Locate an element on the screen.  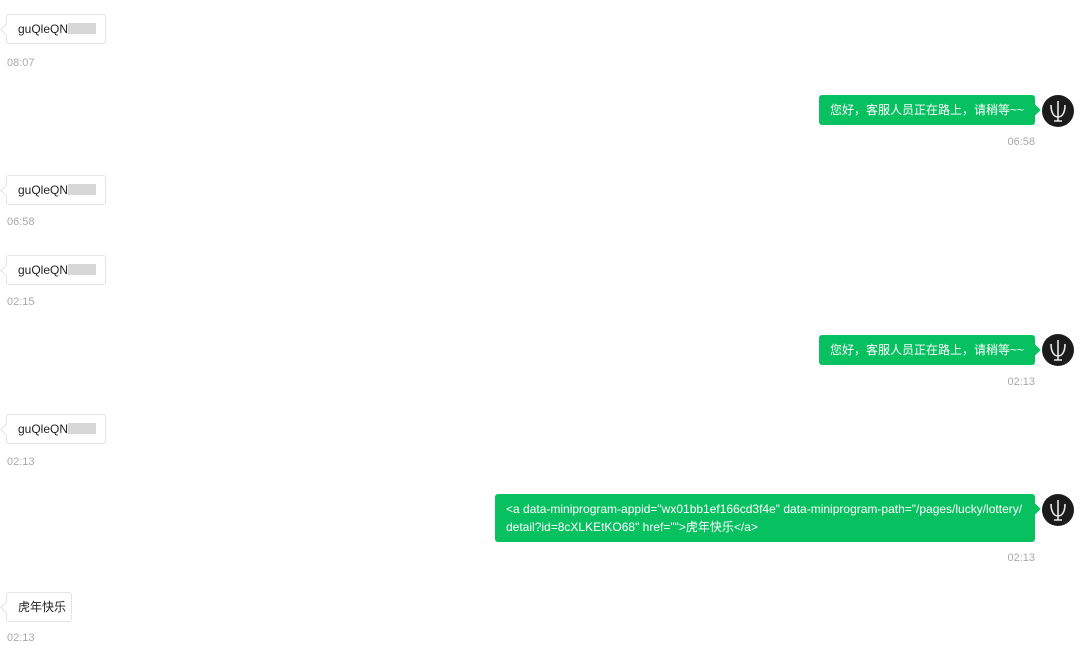
incoming-message-bubble: 虎年快乐 is located at coordinates (39, 607).